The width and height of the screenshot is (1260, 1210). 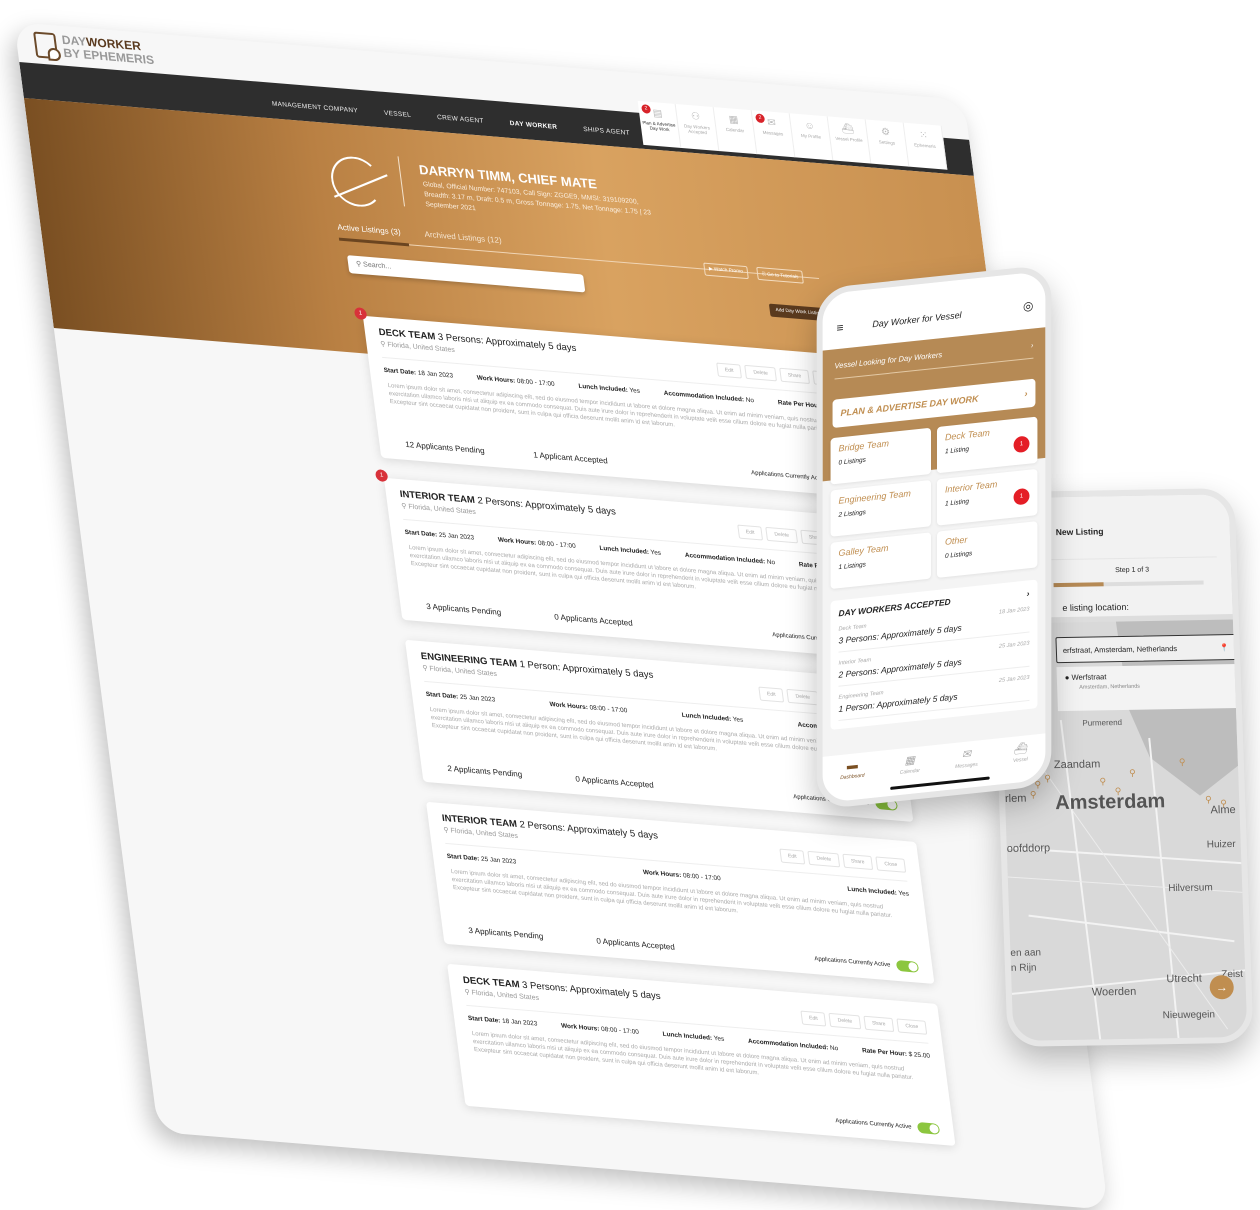 What do you see at coordinates (987, 497) in the screenshot?
I see `team-card-interior-team: Interior Team 1 Listing 1` at bounding box center [987, 497].